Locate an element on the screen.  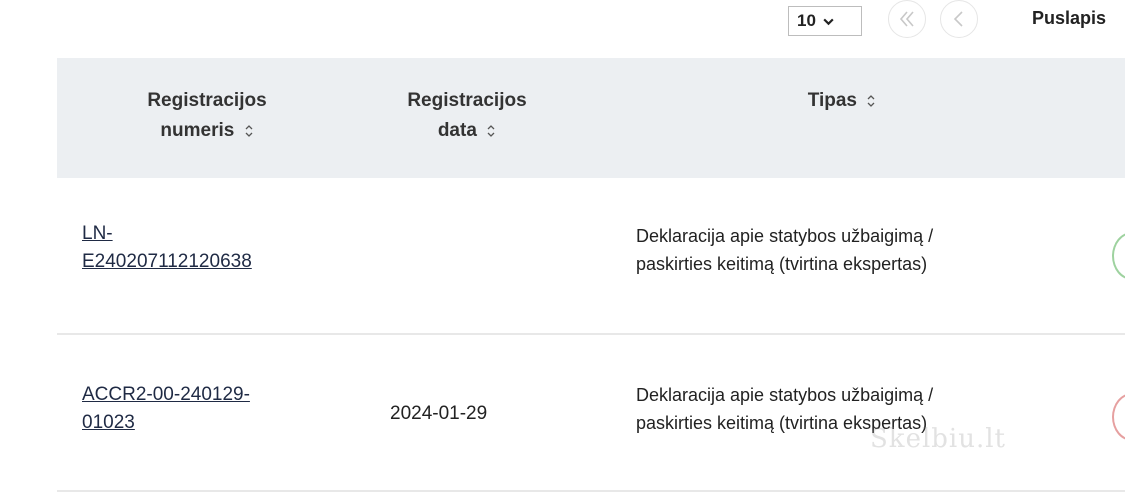
pagination-bar: 10 Puslapis is located at coordinates (562, 29).